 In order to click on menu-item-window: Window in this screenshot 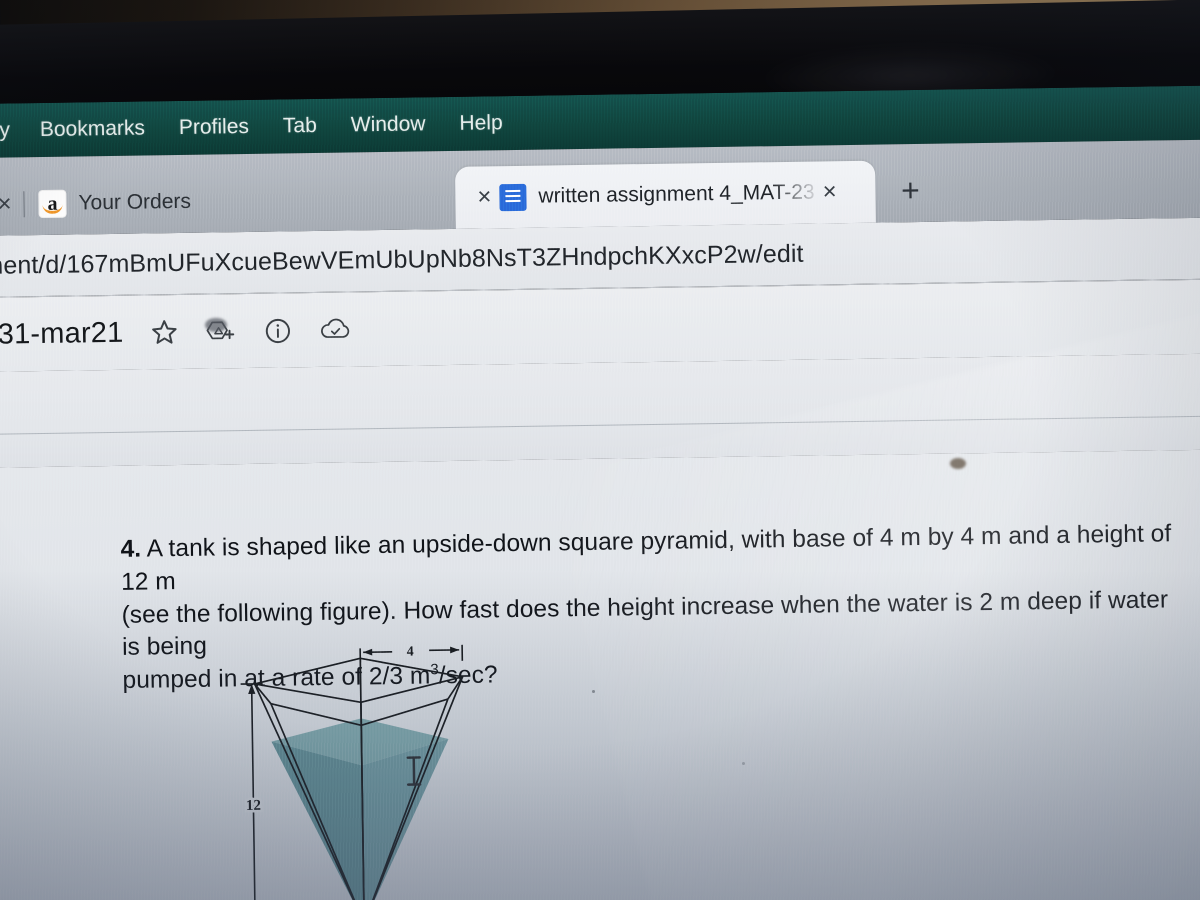, I will do `click(388, 124)`.